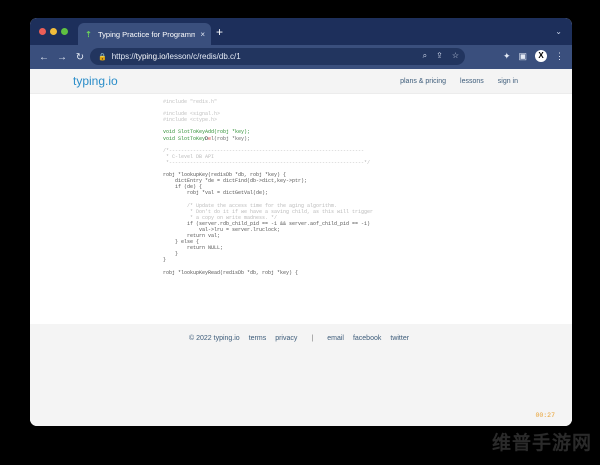  Describe the element at coordinates (102, 57) in the screenshot. I see `lock-icon: 🔒` at that location.